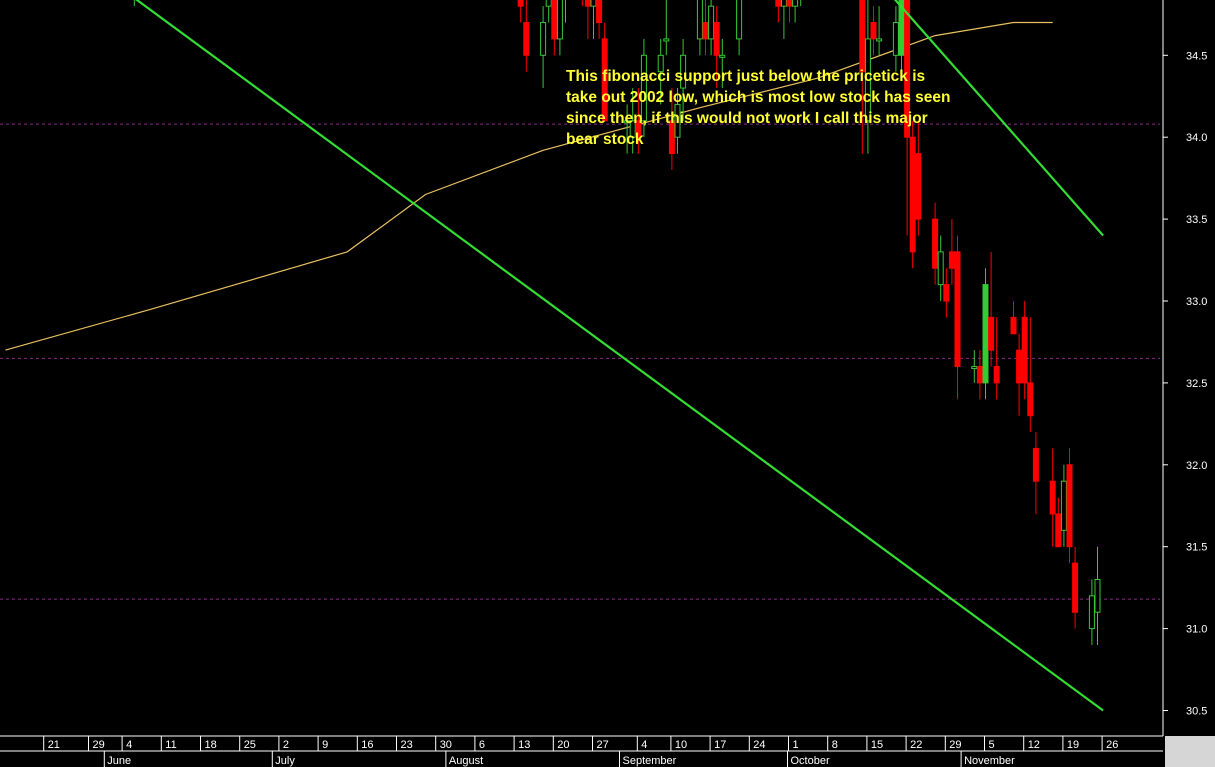 The height and width of the screenshot is (767, 1215). I want to click on x-day-label: 1, so click(796, 745).